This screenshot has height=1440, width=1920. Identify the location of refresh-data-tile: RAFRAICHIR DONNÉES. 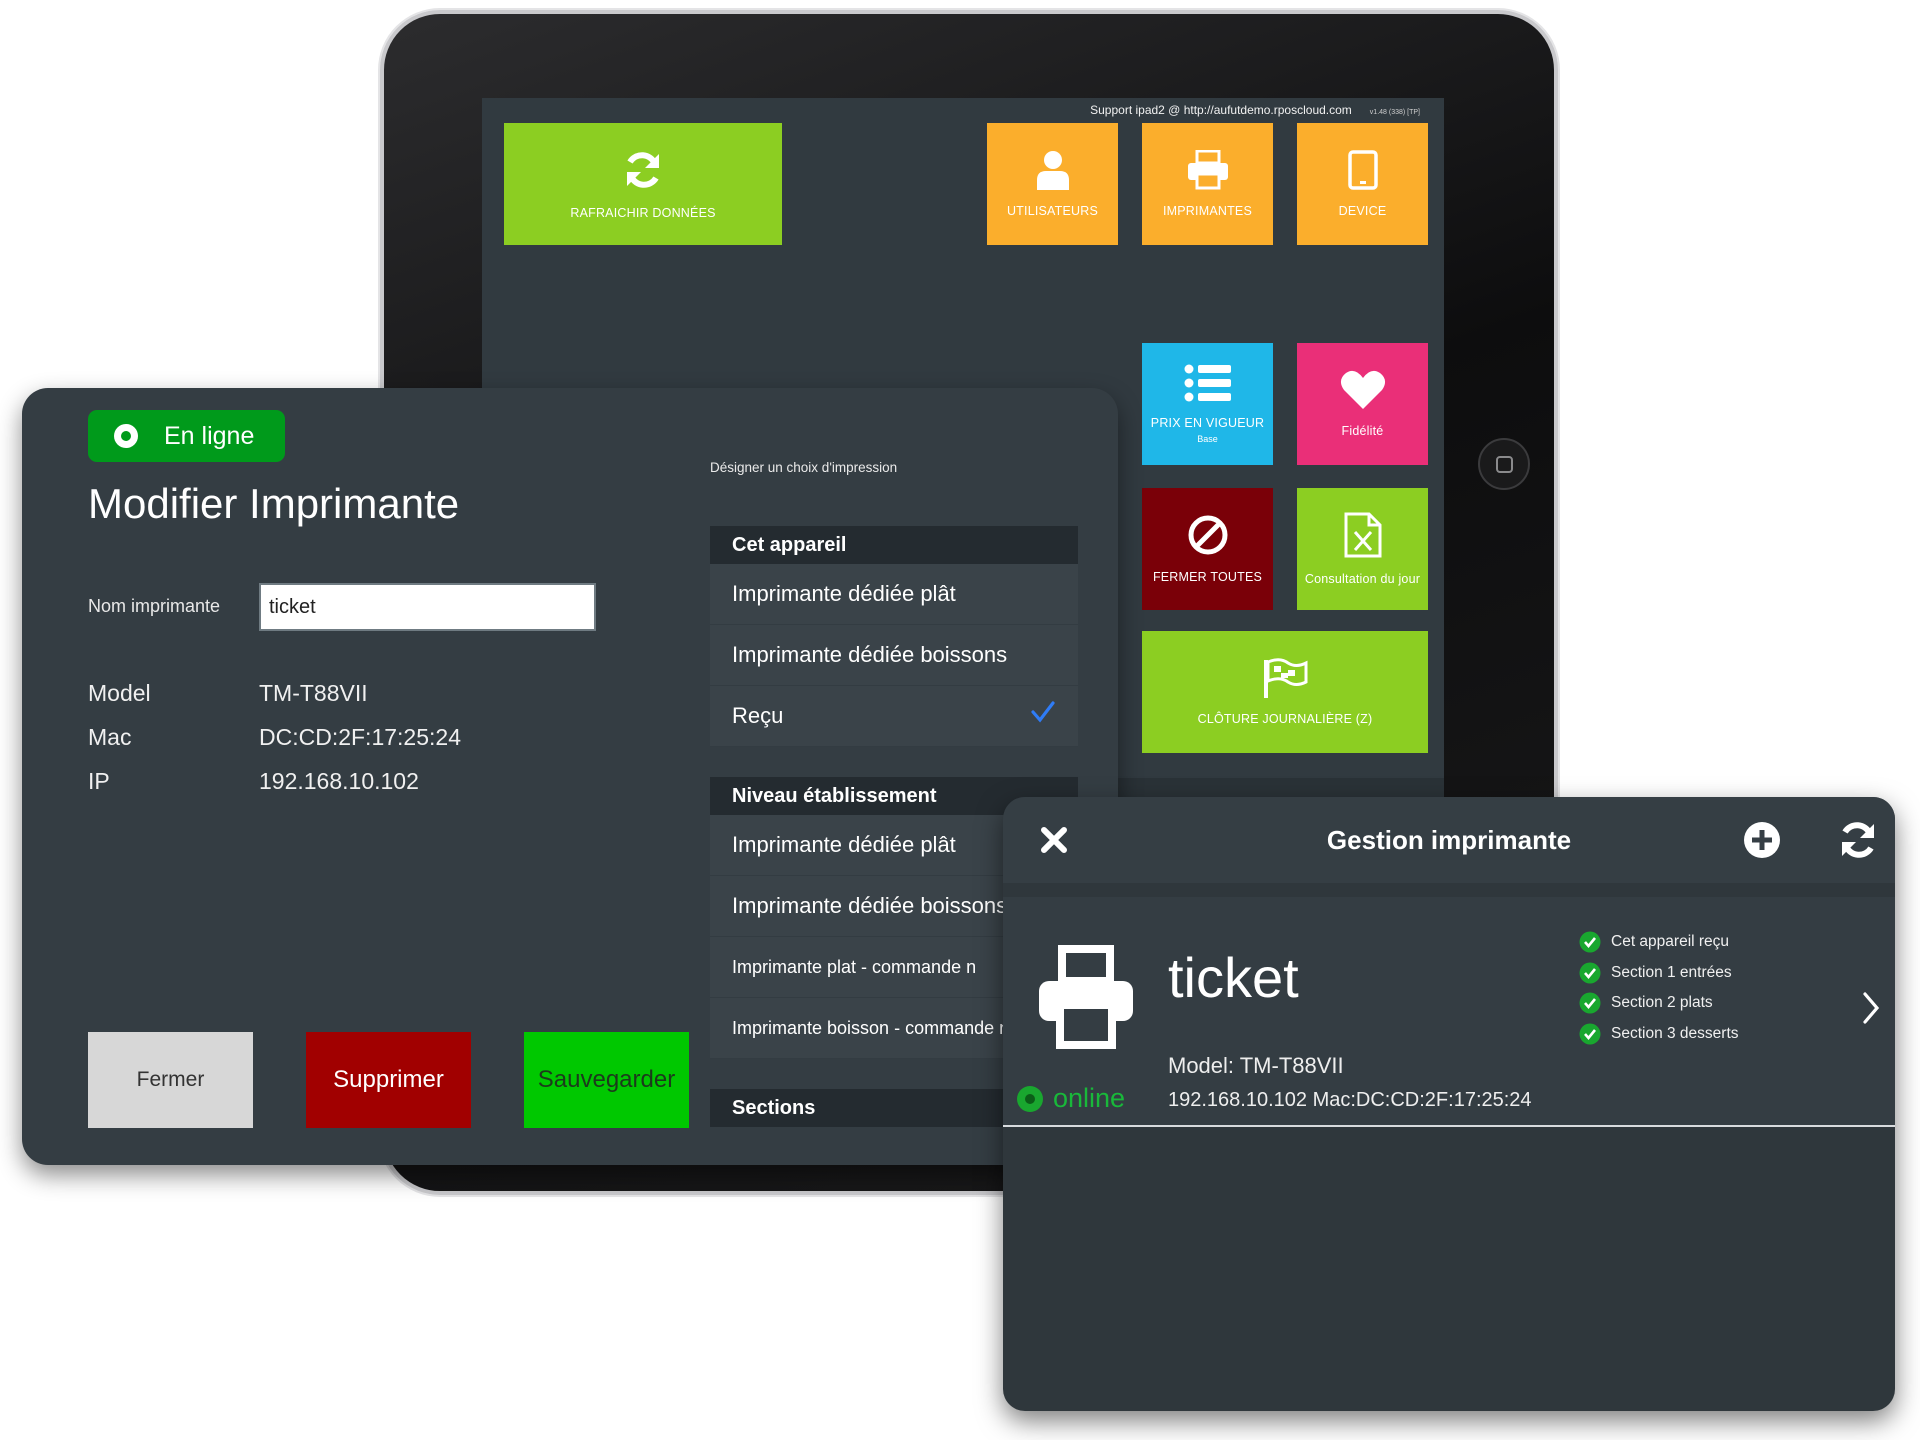
(643, 184).